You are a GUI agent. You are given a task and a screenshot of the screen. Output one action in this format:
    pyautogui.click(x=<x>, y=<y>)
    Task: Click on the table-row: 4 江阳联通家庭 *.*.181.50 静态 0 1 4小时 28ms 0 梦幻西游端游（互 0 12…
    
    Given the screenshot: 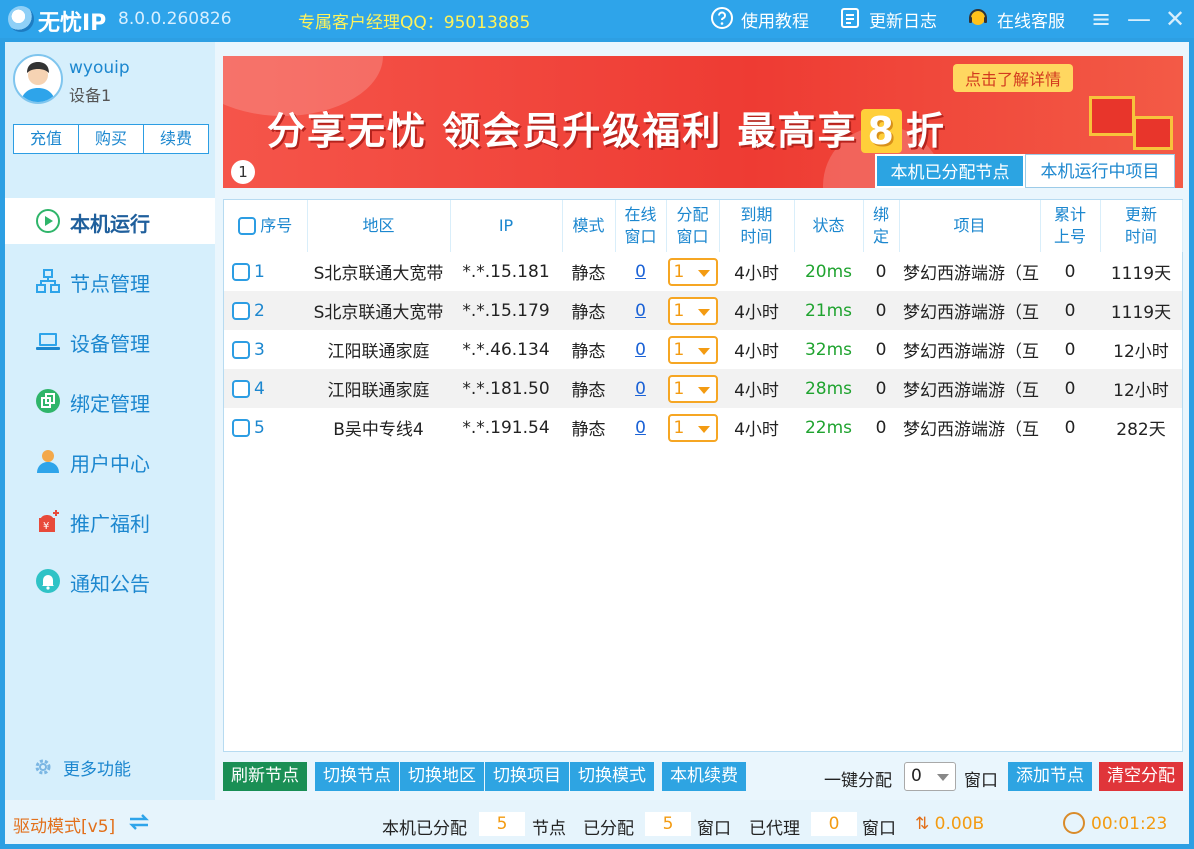 What is the action you would take?
    pyautogui.click(x=703, y=388)
    